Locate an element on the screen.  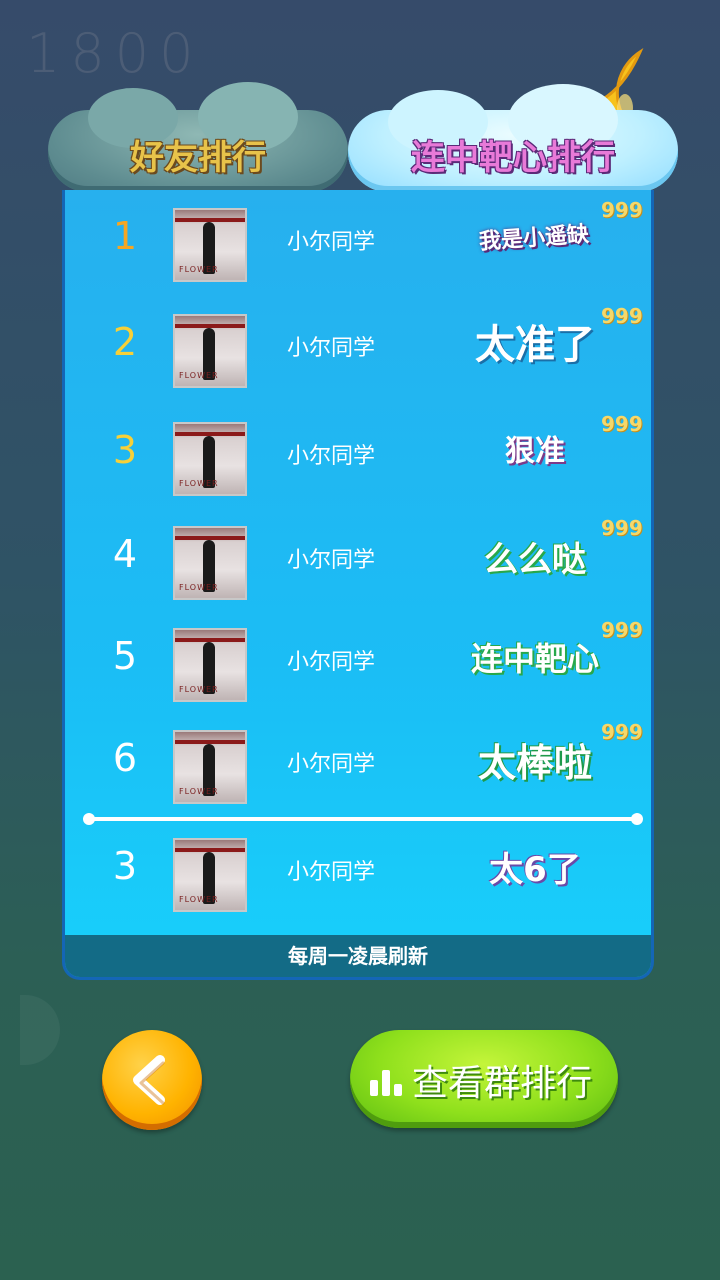
title-badge: 连中靶心 is located at coordinates (534, 659).